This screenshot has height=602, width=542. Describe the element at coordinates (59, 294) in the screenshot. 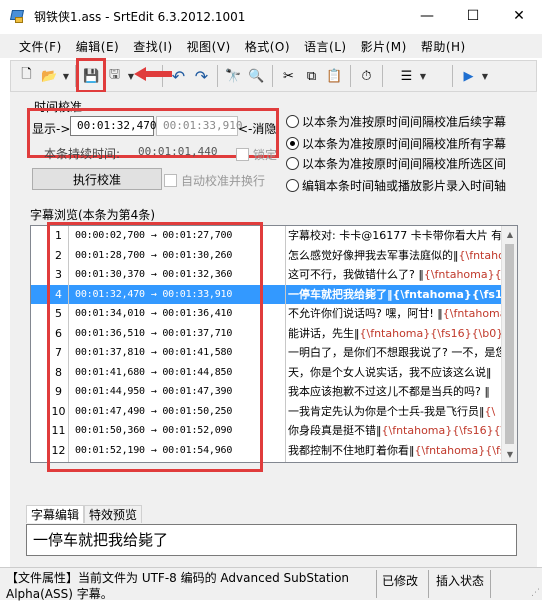

I see `row-number: 4` at that location.